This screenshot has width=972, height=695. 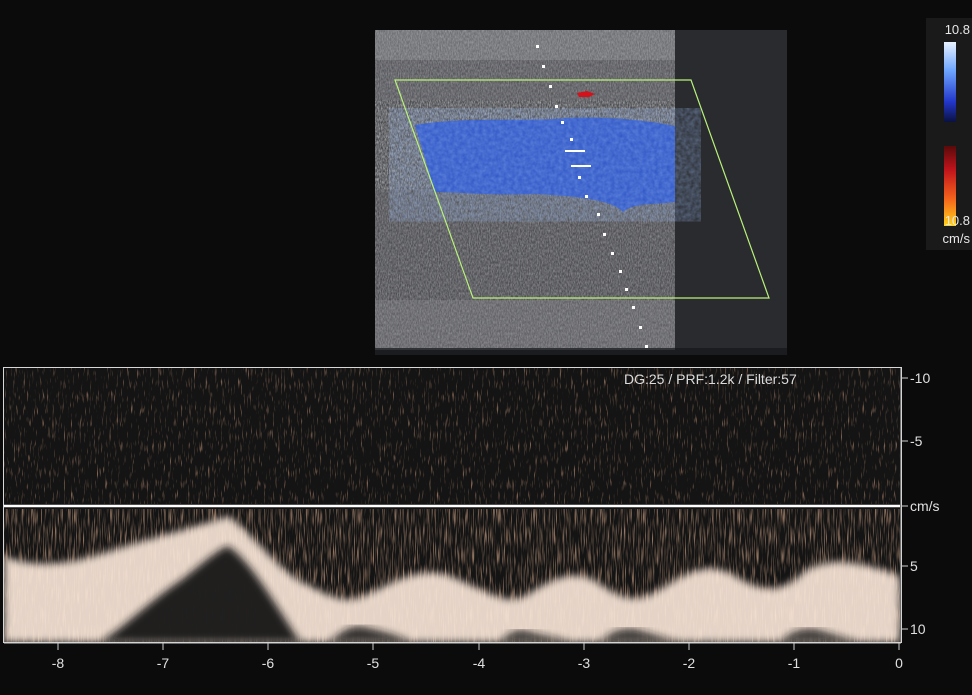 What do you see at coordinates (373, 663) in the screenshot?
I see `time-tick-label: -5` at bounding box center [373, 663].